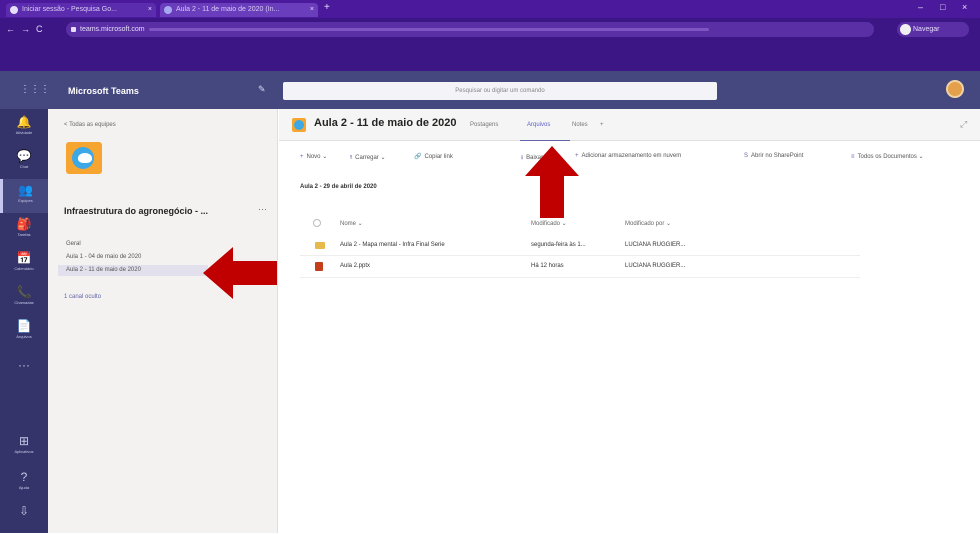 The image size is (980, 534). Describe the element at coordinates (580, 125) in the screenshot. I see `tab-notes: Notes` at that location.